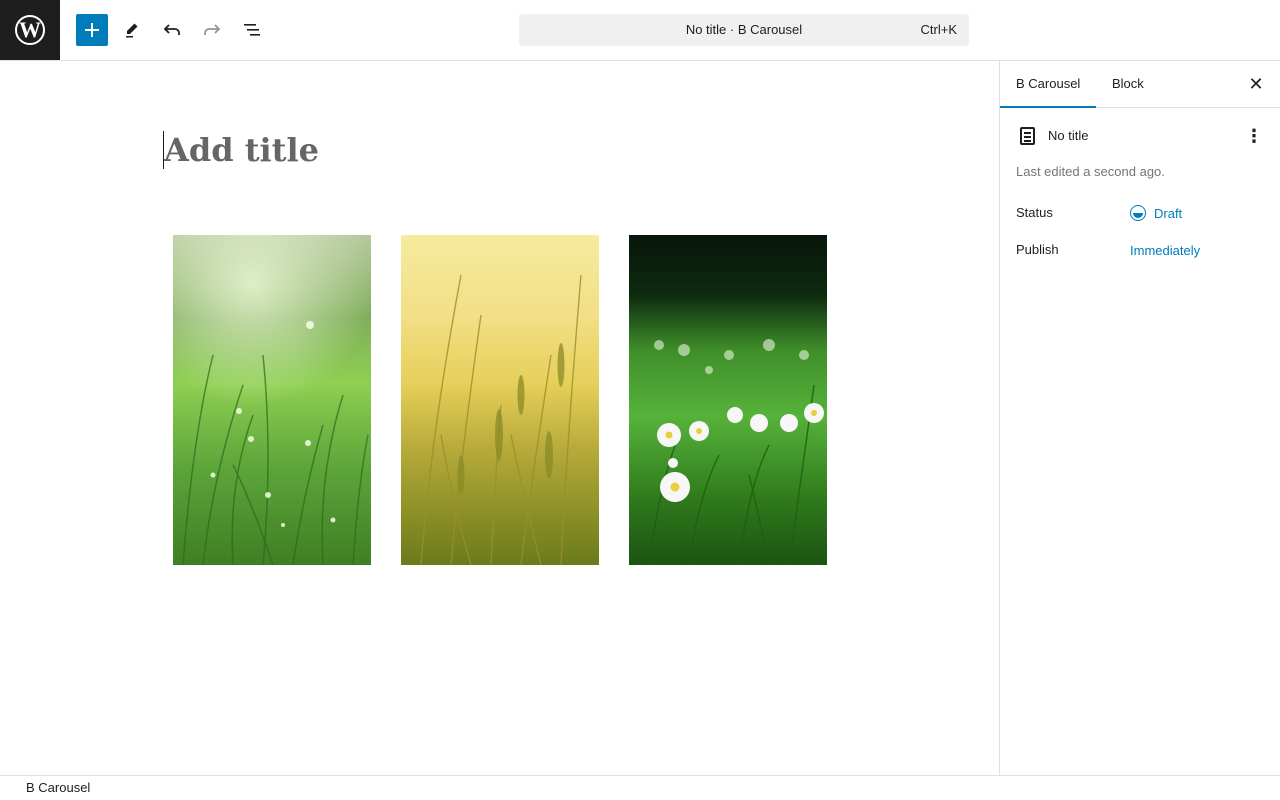  I want to click on grass-image, so click(275, 443).